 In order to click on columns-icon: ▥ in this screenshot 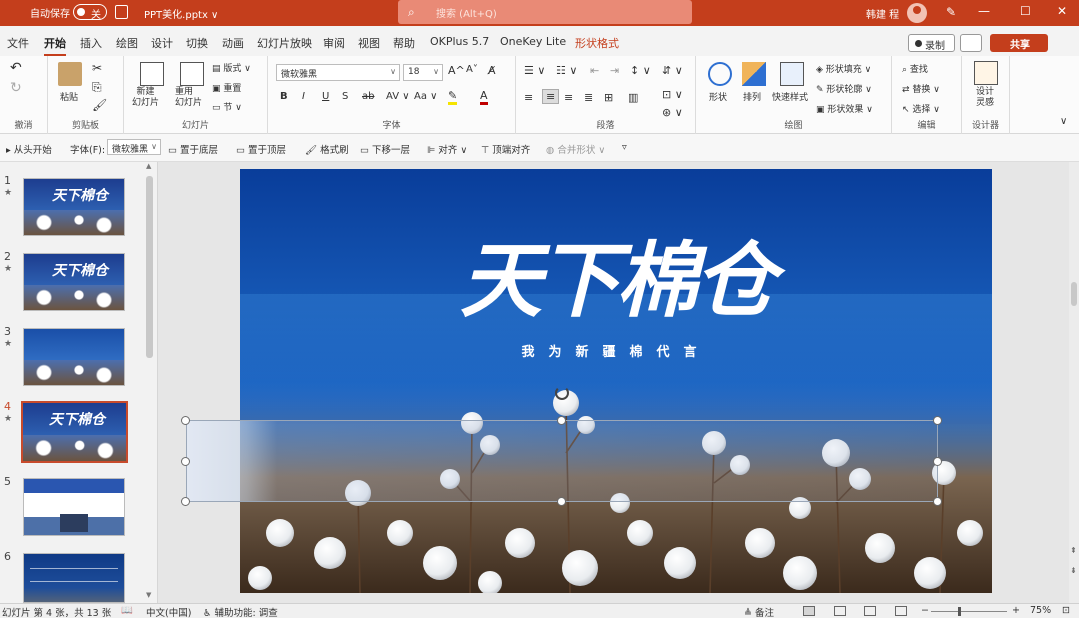, I will do `click(633, 97)`.